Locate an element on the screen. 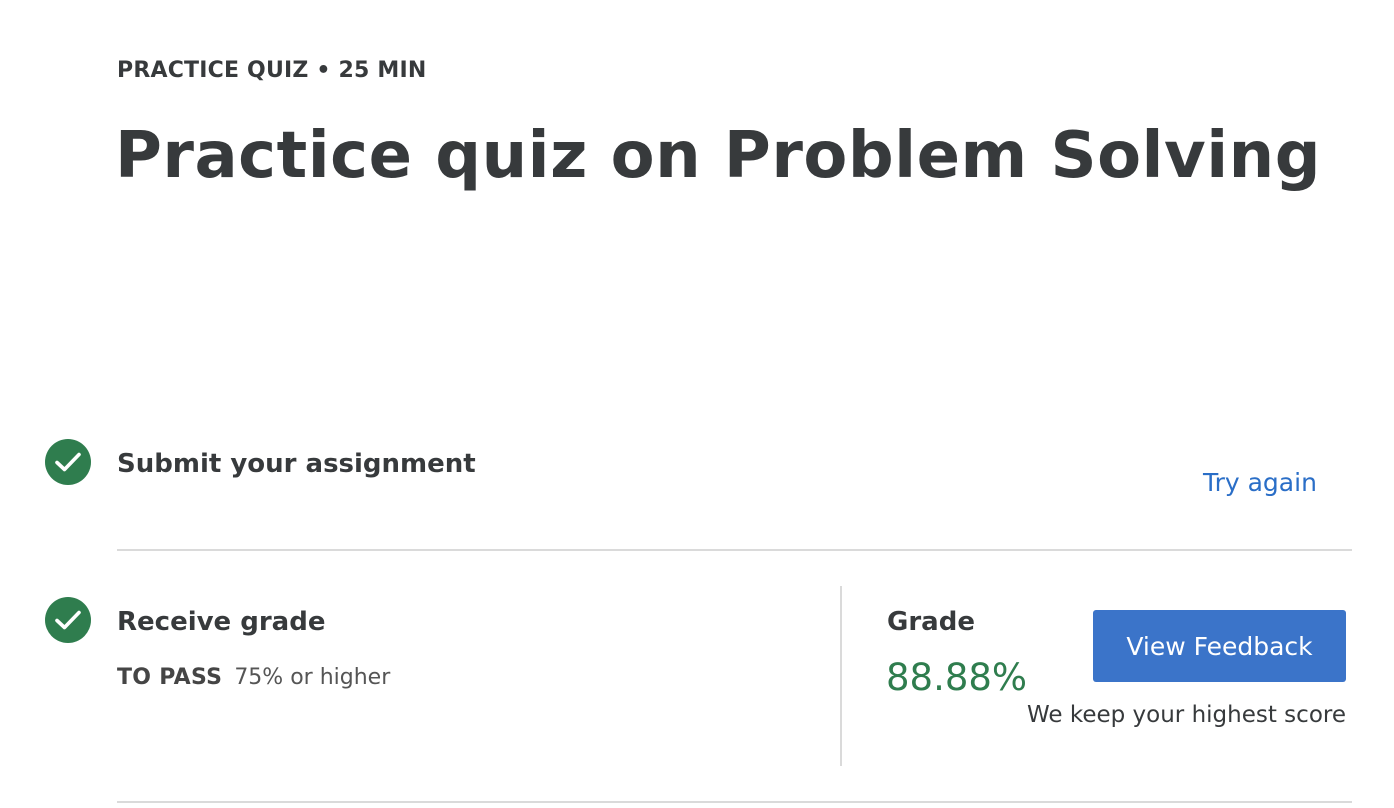 The image size is (1394, 808). pass-value: 75% or higher is located at coordinates (312, 677).